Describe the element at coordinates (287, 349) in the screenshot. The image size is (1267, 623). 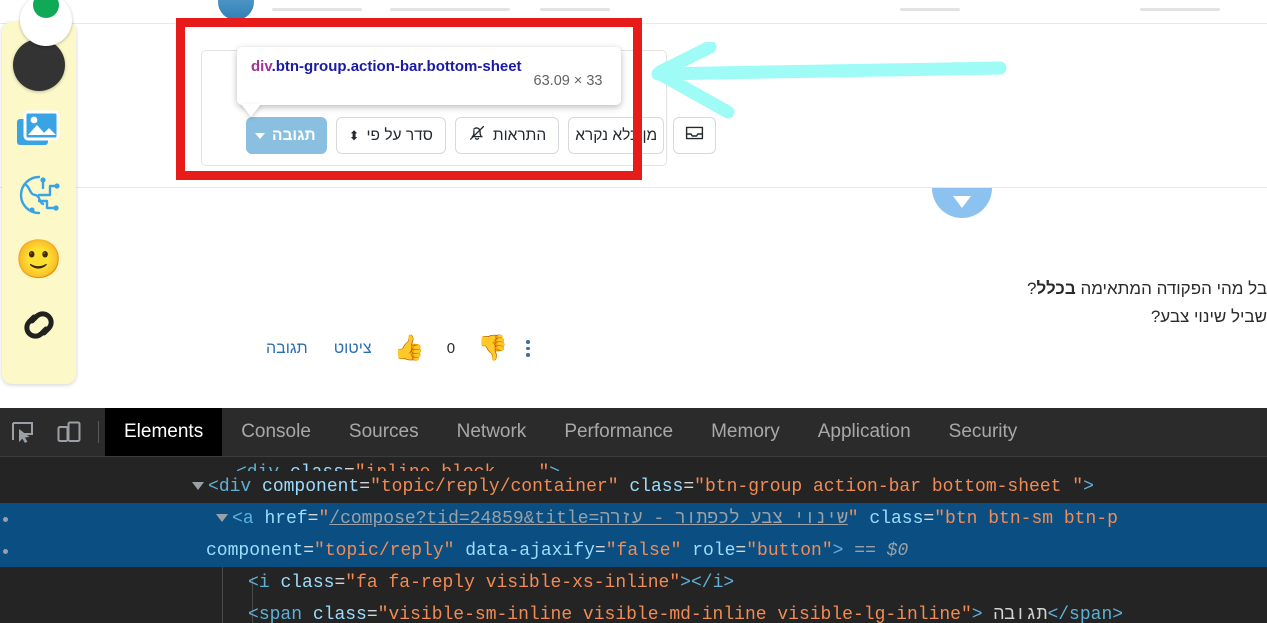
I see `reply-link: תגובה` at that location.